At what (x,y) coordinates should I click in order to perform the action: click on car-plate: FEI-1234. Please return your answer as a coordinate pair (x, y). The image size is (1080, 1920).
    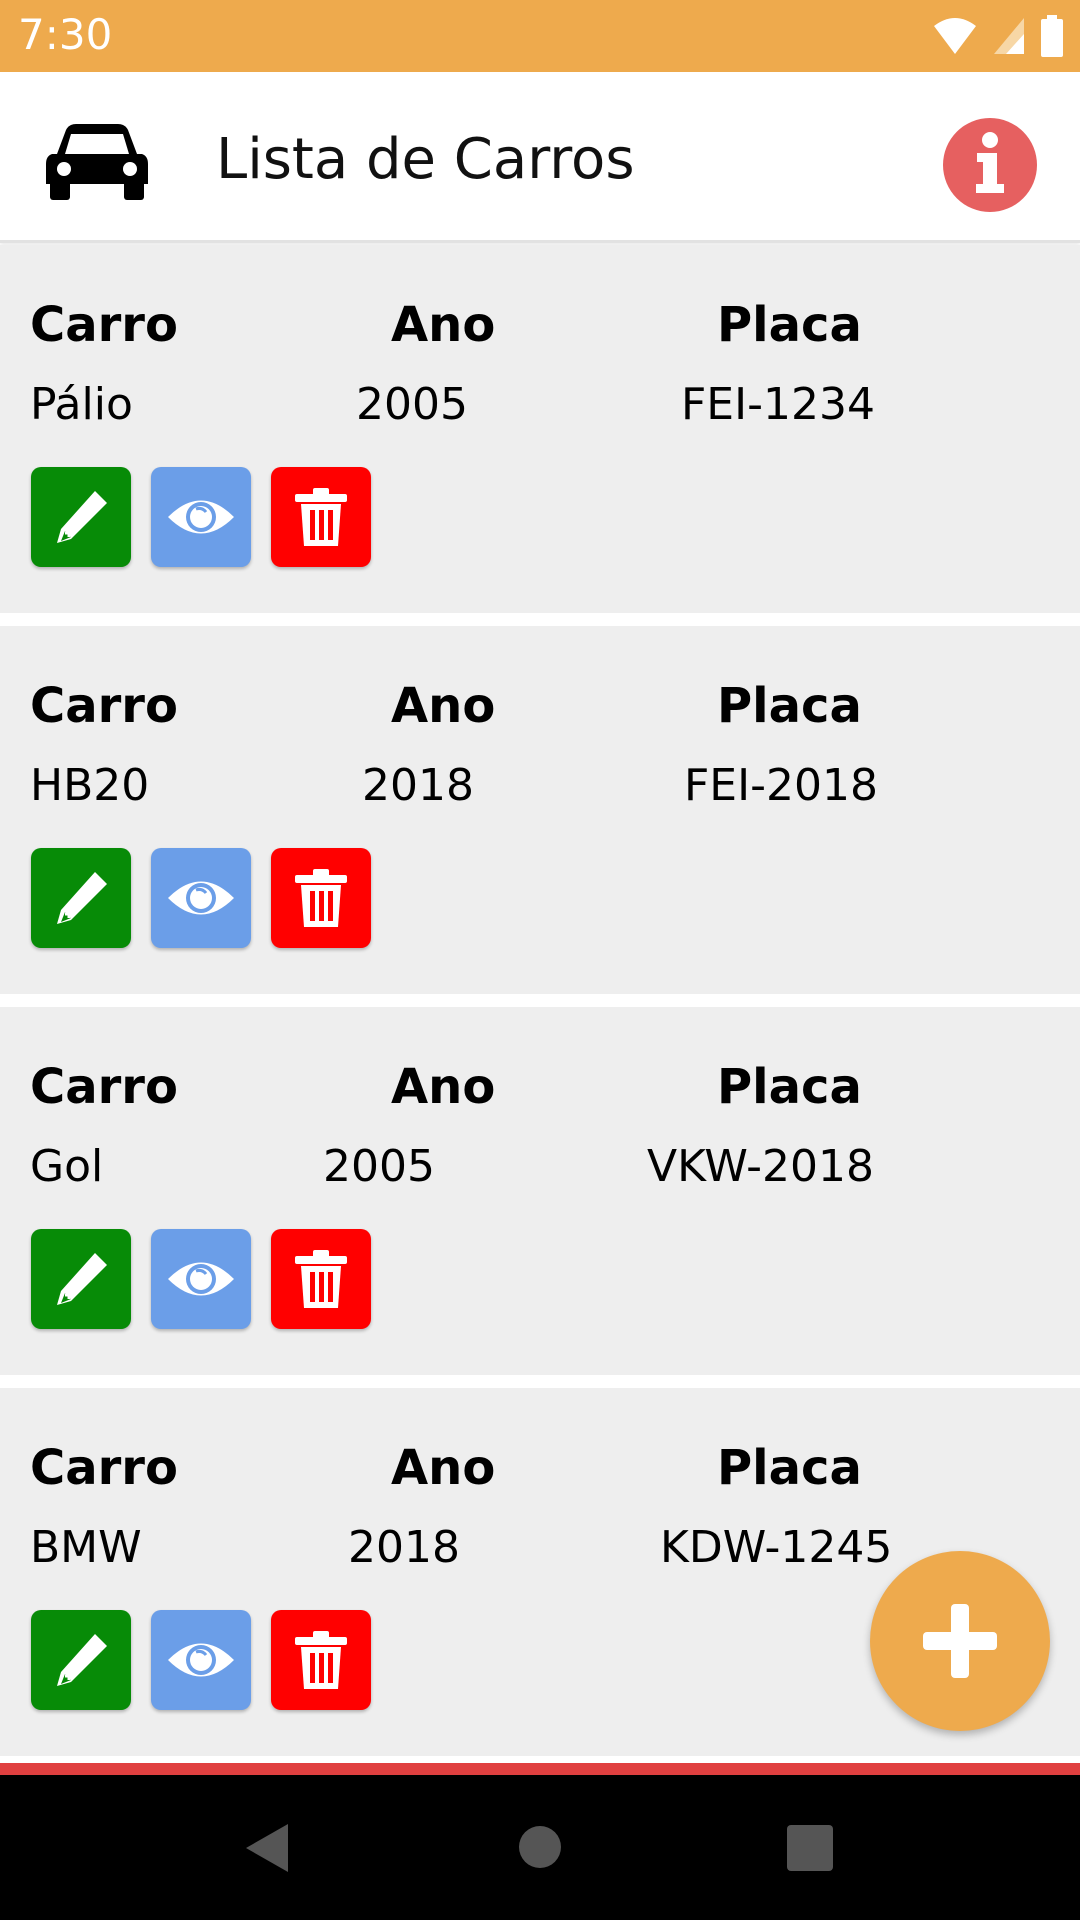
    Looking at the image, I should click on (778, 404).